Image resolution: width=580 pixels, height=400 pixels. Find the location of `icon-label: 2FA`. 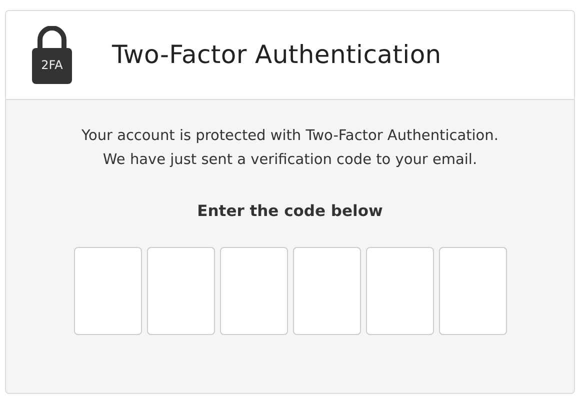

icon-label: 2FA is located at coordinates (52, 65).